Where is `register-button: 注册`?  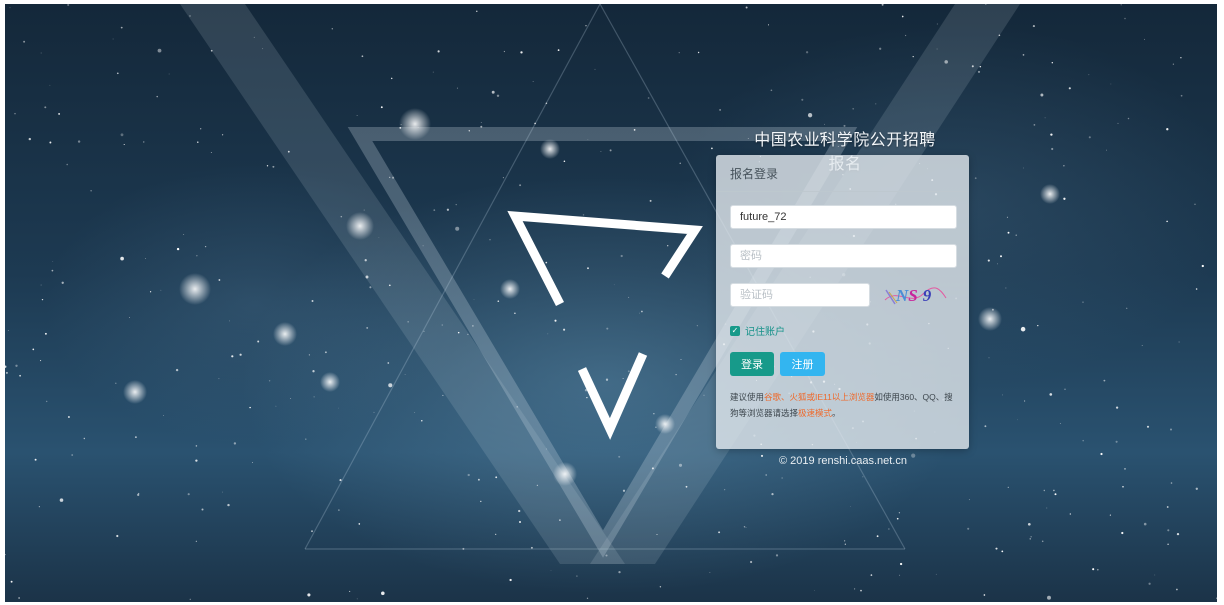
register-button: 注册 is located at coordinates (802, 364).